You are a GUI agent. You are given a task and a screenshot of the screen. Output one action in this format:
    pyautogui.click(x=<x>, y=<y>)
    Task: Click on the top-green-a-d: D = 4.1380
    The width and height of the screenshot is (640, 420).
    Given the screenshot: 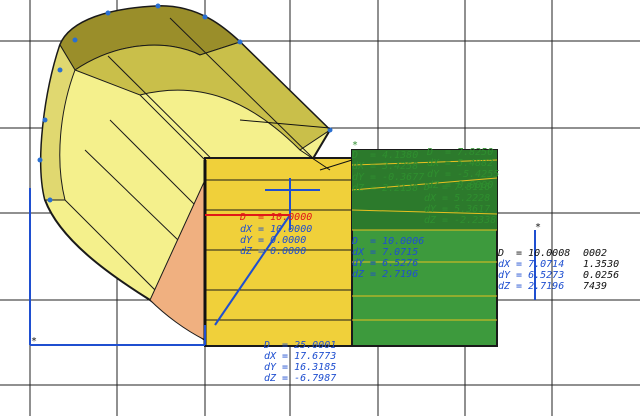 What is the action you would take?
    pyautogui.click(x=385, y=155)
    